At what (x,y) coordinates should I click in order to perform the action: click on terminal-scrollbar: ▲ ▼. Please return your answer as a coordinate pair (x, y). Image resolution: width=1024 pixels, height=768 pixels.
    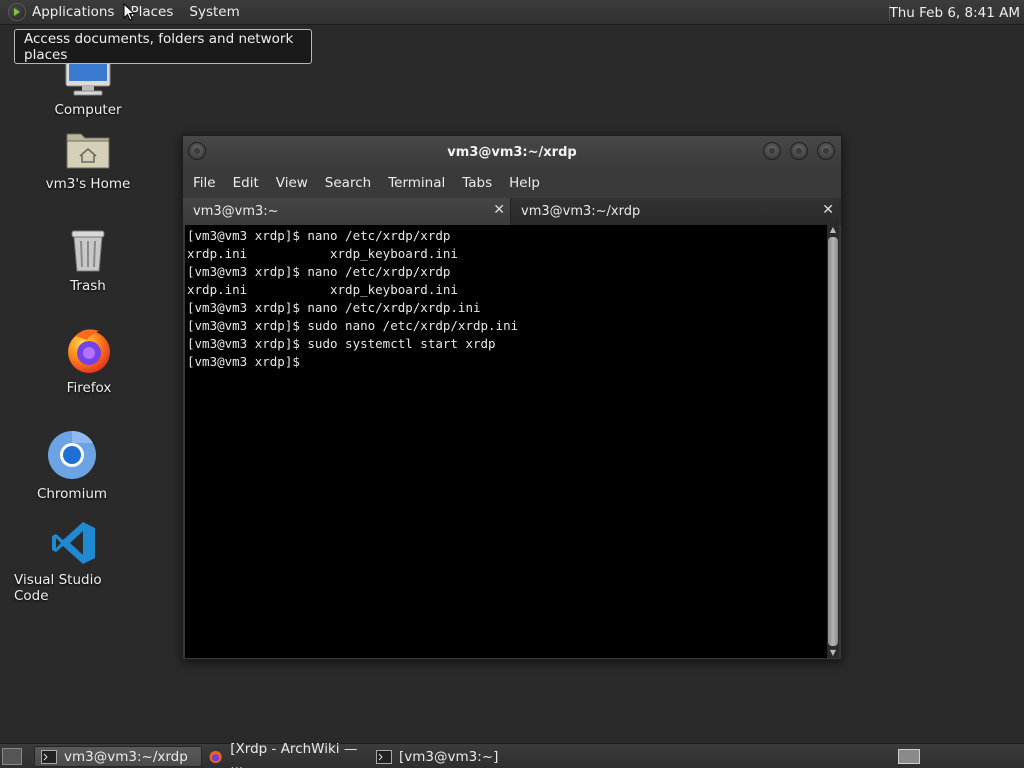
    Looking at the image, I should click on (833, 441).